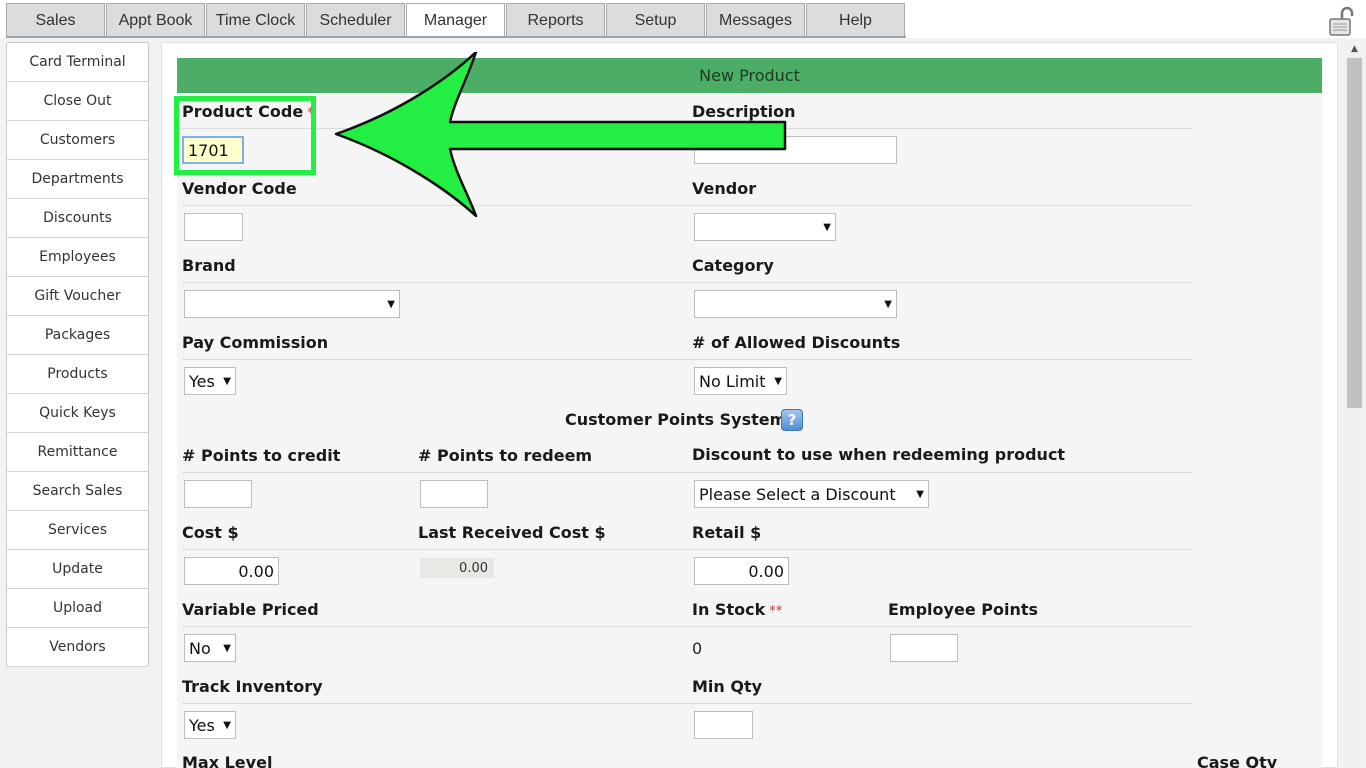  Describe the element at coordinates (255, 342) in the screenshot. I see `pay-commission-label: Pay Commission` at that location.